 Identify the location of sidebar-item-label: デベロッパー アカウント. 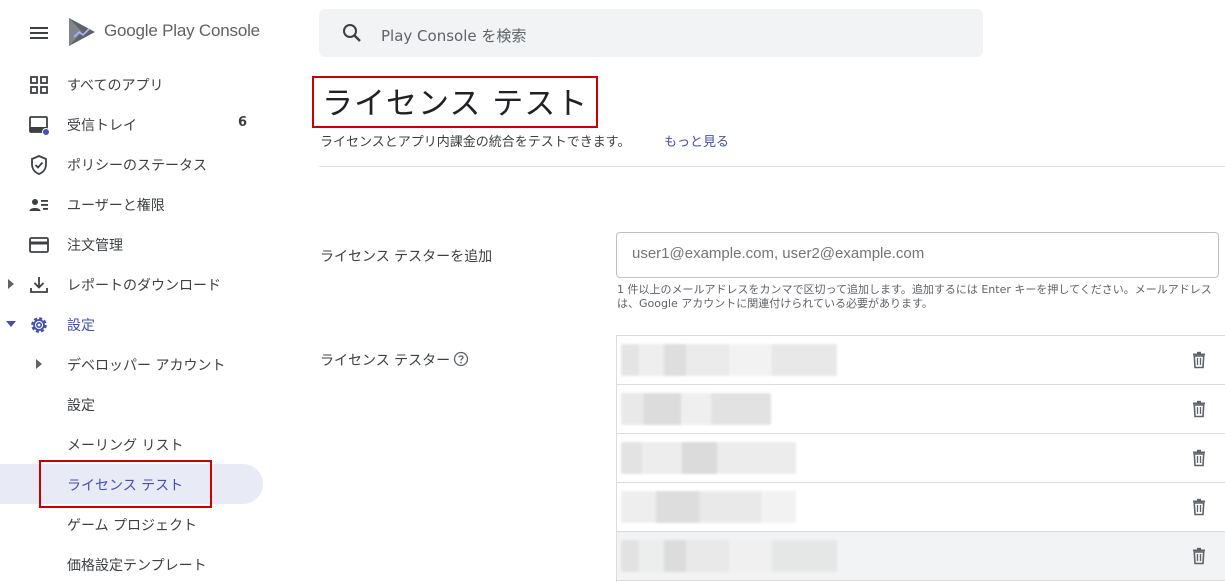
(146, 366).